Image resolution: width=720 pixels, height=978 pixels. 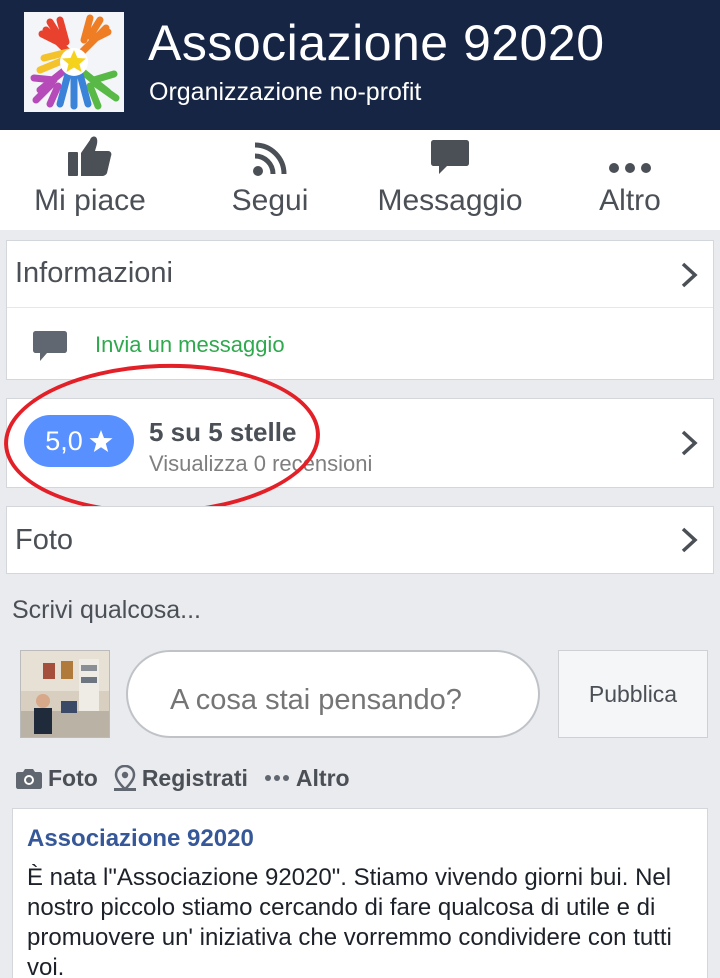 I want to click on more-option: Altro, so click(x=307, y=778).